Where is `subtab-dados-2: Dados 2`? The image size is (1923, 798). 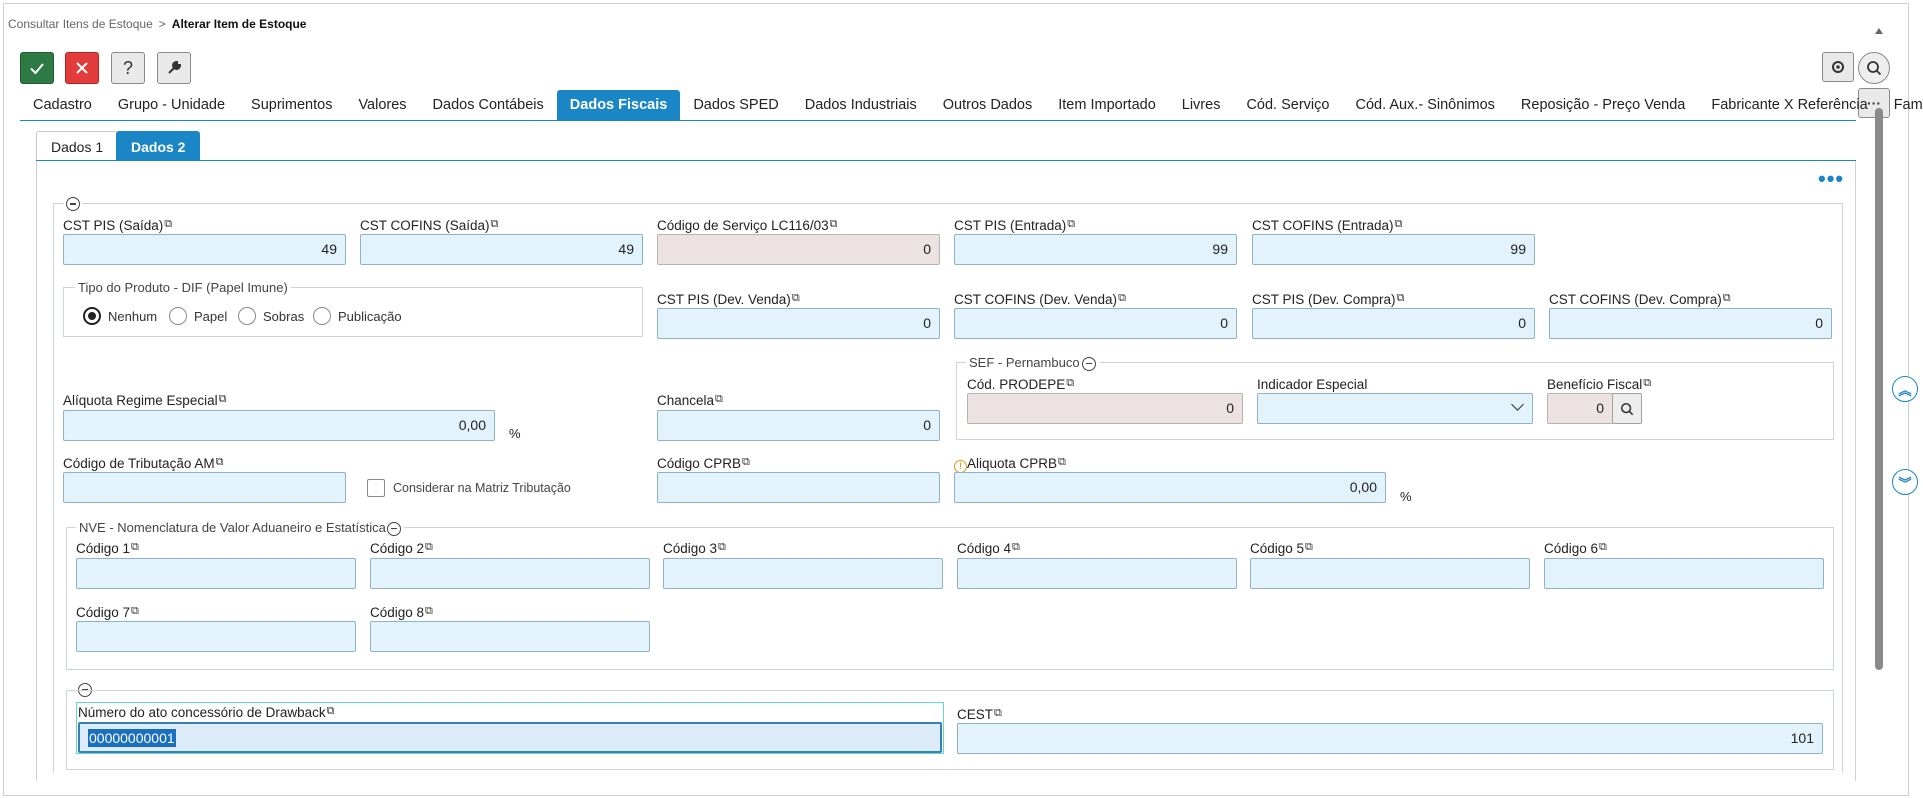 subtab-dados-2: Dados 2 is located at coordinates (158, 146).